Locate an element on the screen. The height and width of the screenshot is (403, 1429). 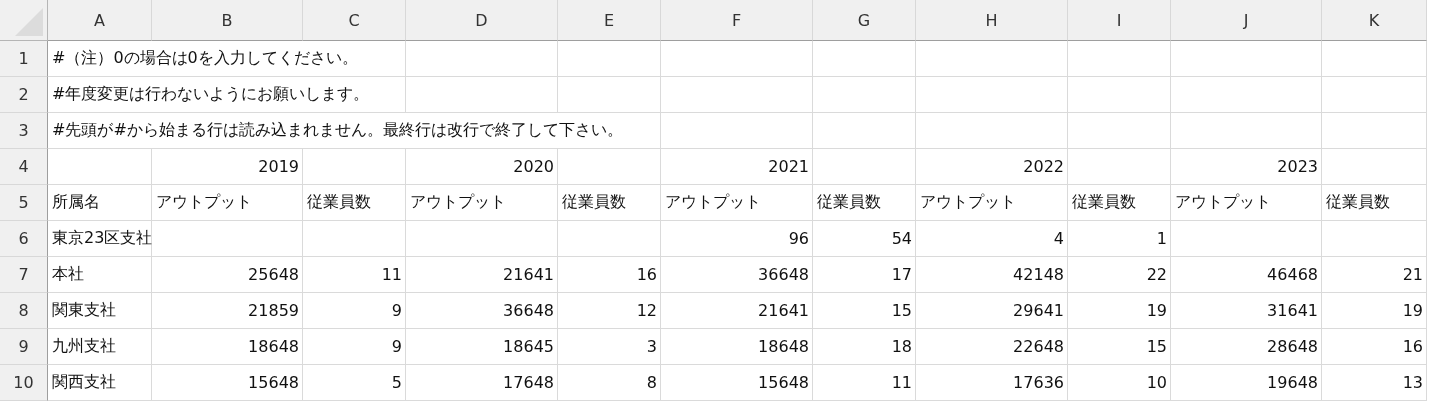
row-header: 8 is located at coordinates (24, 311).